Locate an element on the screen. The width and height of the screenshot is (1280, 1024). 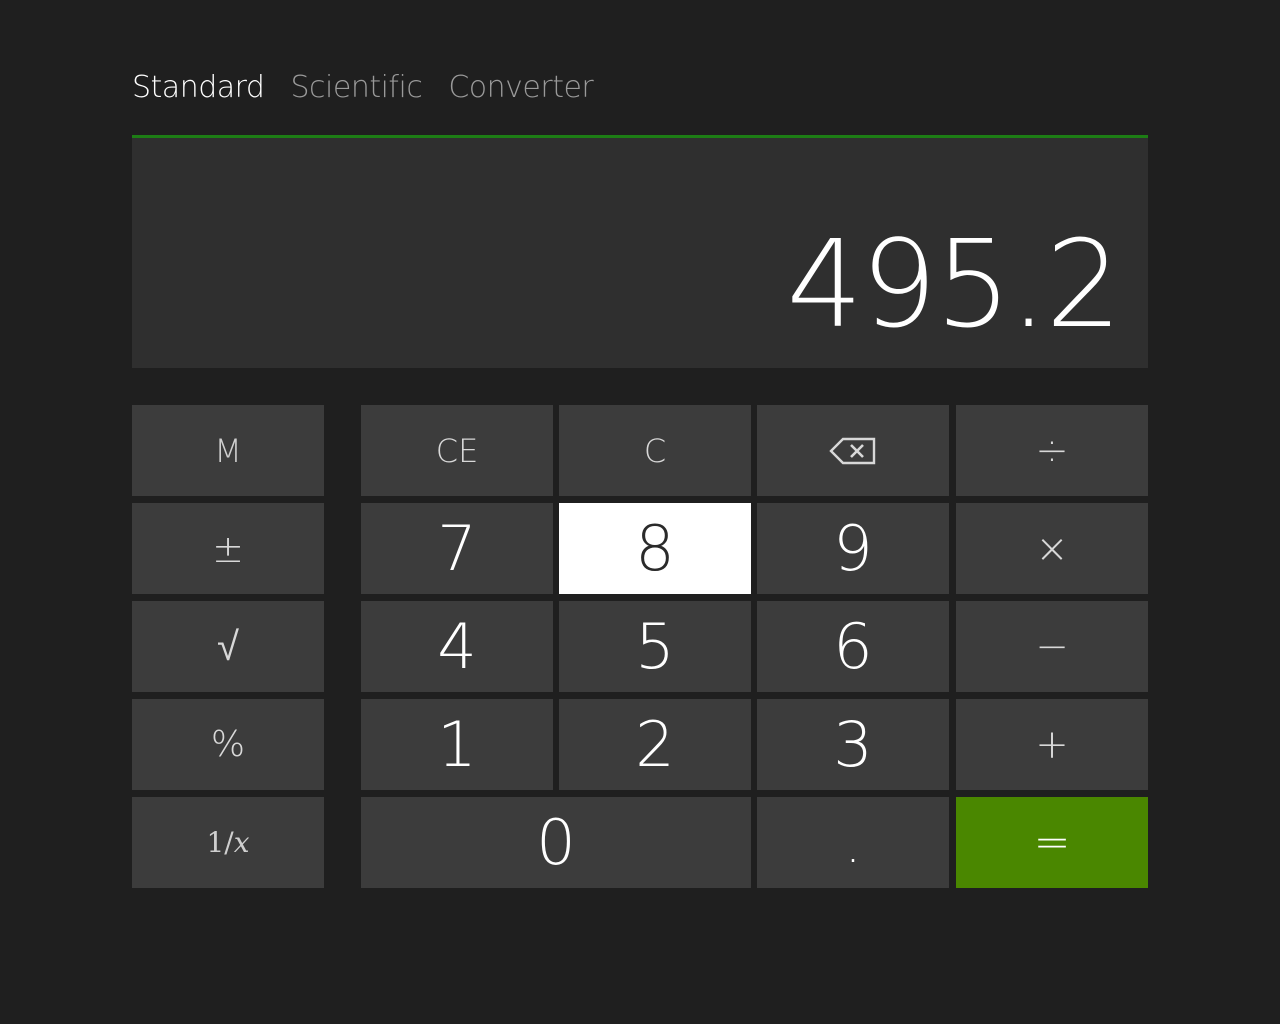
add-button: + is located at coordinates (1052, 744).